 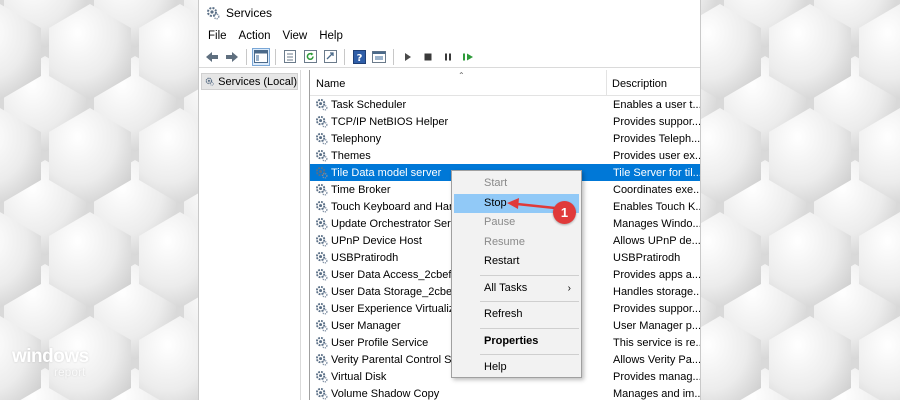 What do you see at coordinates (397, 274) in the screenshot?
I see `service-name: User Data Access_2cbef0e` at bounding box center [397, 274].